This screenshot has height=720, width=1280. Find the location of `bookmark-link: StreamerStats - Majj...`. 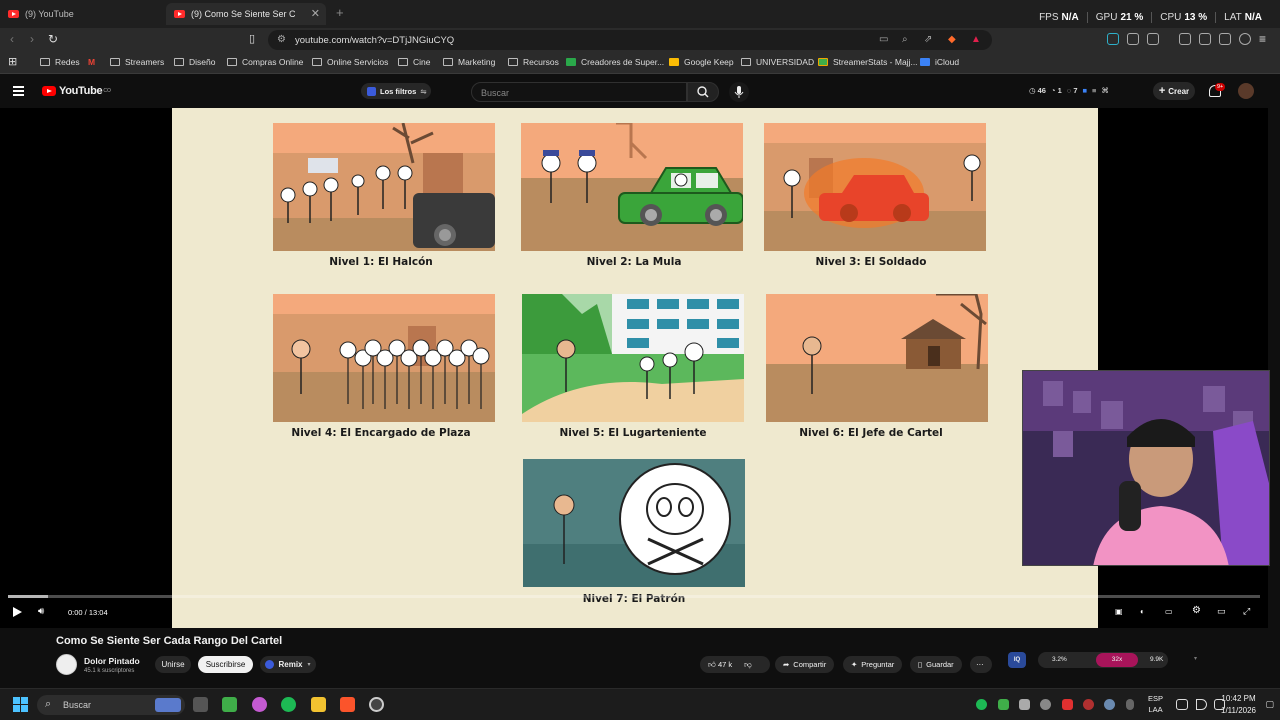

bookmark-link: StreamerStats - Majj... is located at coordinates (868, 62).